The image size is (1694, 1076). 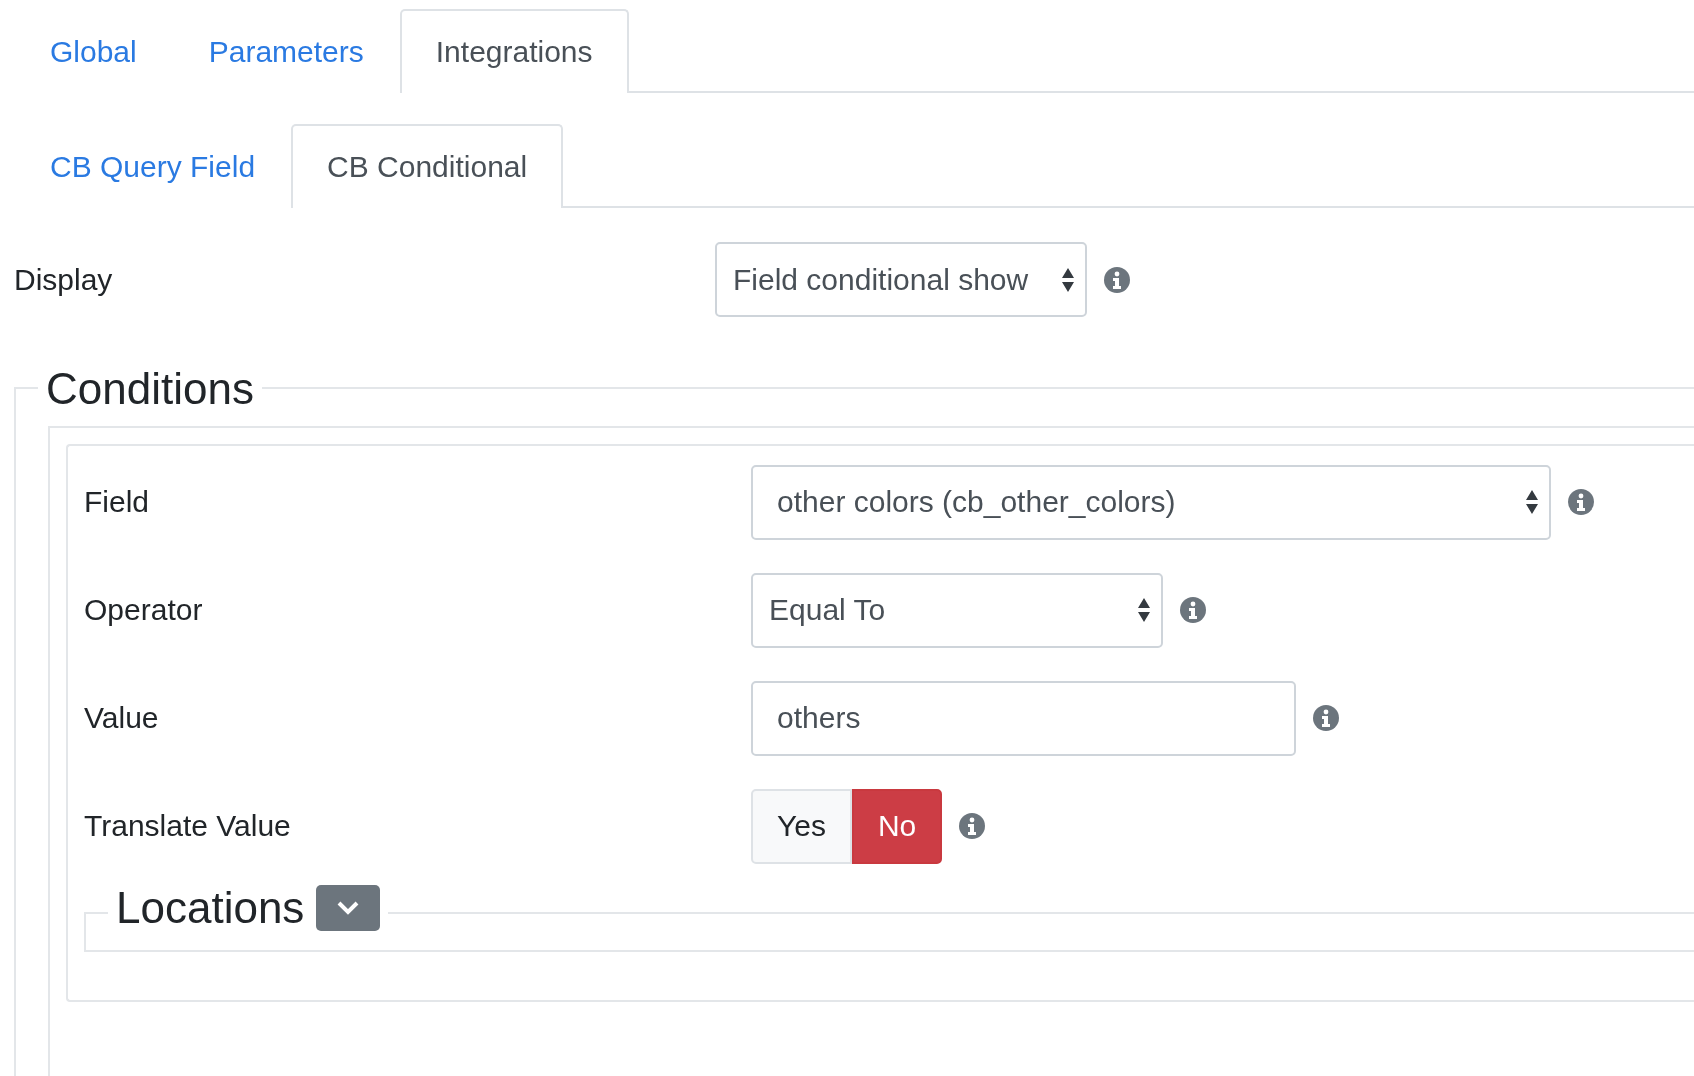 What do you see at coordinates (64, 279) in the screenshot?
I see `field-label: Display` at bounding box center [64, 279].